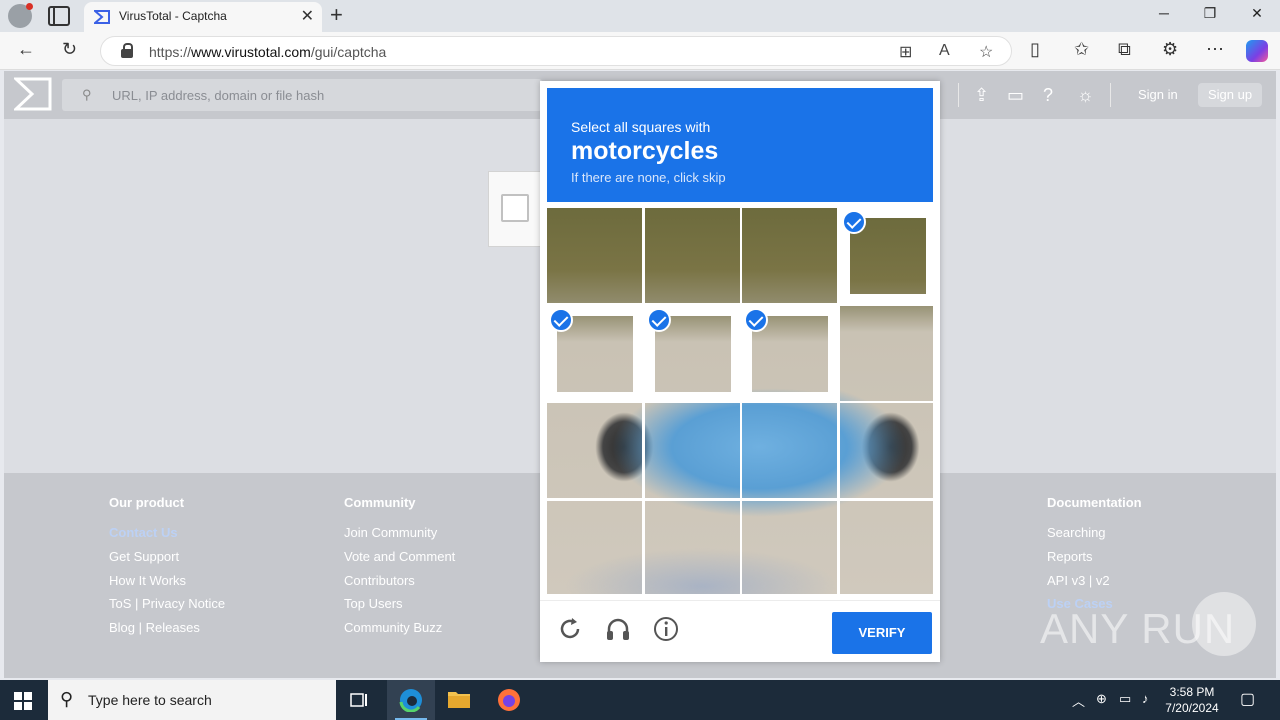 The height and width of the screenshot is (720, 1280). Describe the element at coordinates (399, 632) in the screenshot. I see `footer-link: Community Buzz` at that location.